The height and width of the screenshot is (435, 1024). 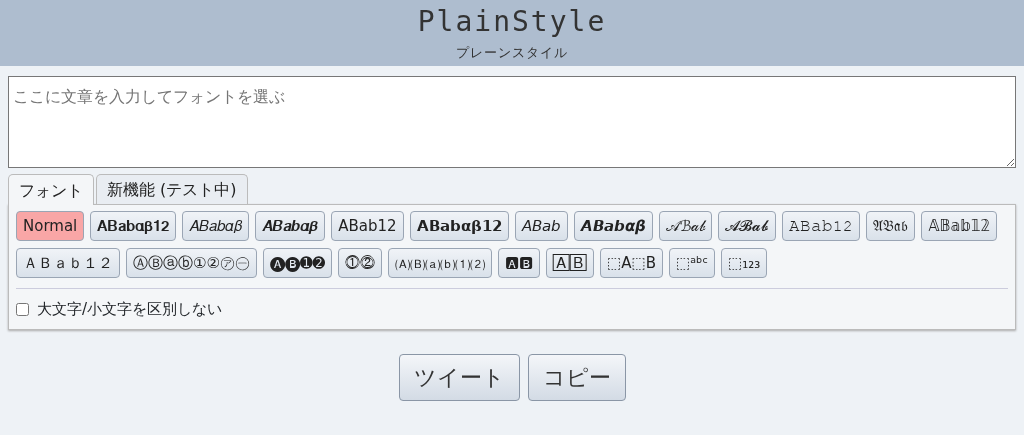 What do you see at coordinates (68, 263) in the screenshot?
I see `font-style-button: ＡＢａｂ１２` at bounding box center [68, 263].